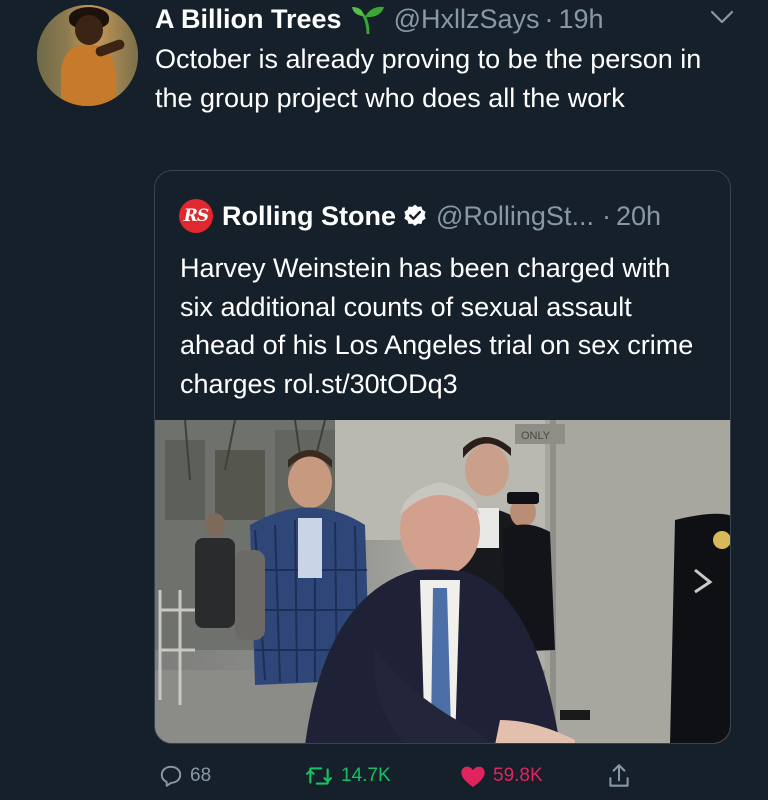  What do you see at coordinates (87, 55) in the screenshot?
I see `avatar` at bounding box center [87, 55].